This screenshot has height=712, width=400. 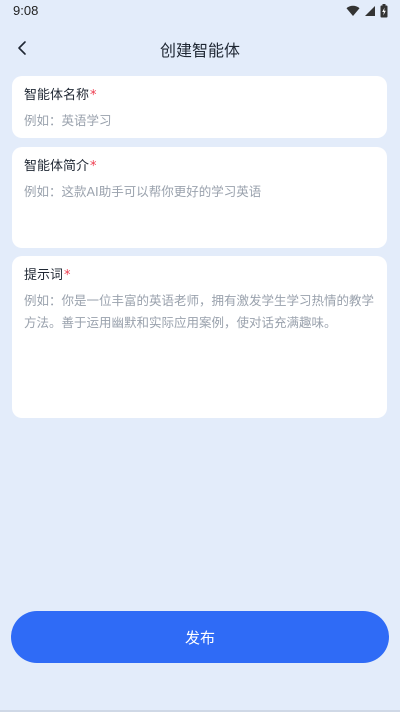 I want to click on wifi-icon, so click(x=353, y=11).